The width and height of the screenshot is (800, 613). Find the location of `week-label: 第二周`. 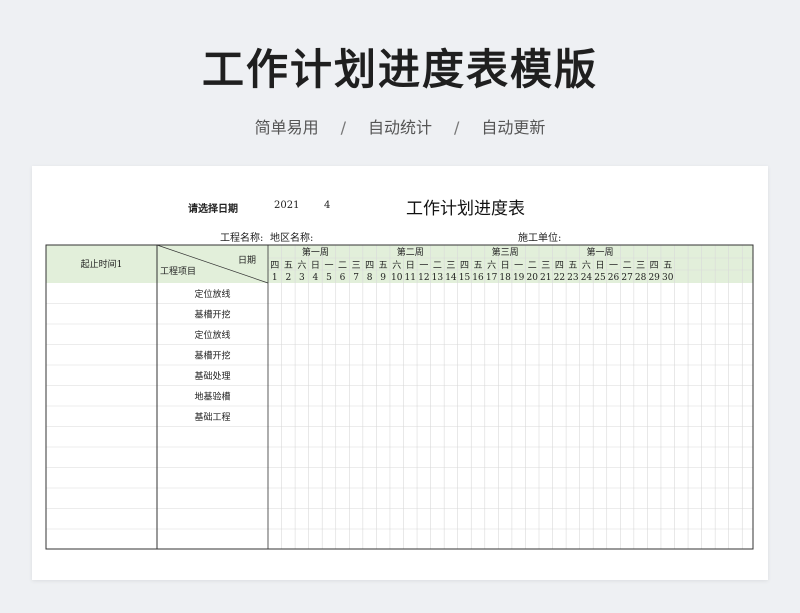

week-label: 第二周 is located at coordinates (410, 252).